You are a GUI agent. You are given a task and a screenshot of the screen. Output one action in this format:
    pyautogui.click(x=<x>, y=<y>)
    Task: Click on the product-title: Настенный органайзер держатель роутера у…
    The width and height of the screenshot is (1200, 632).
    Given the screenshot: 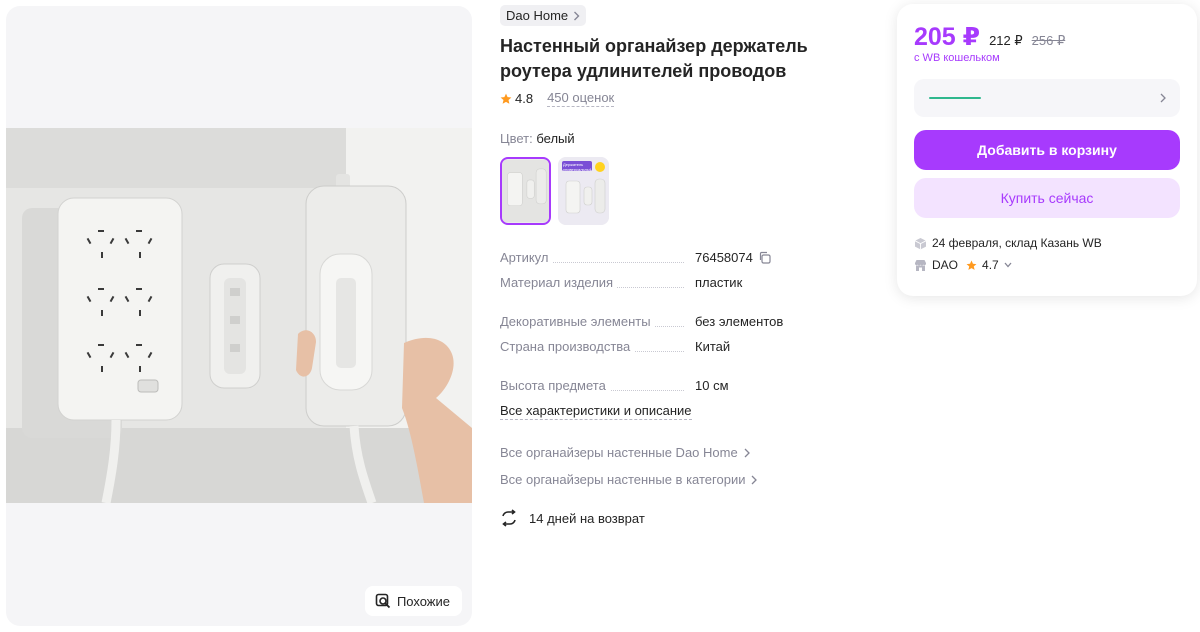 What is the action you would take?
    pyautogui.click(x=654, y=58)
    